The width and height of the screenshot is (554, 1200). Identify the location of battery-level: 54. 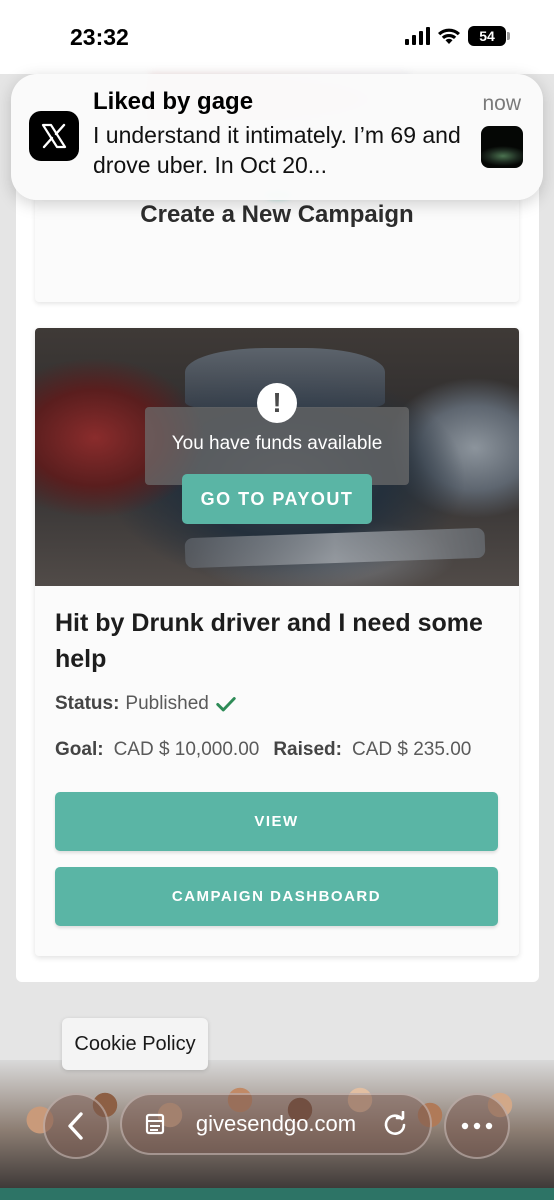
(487, 36).